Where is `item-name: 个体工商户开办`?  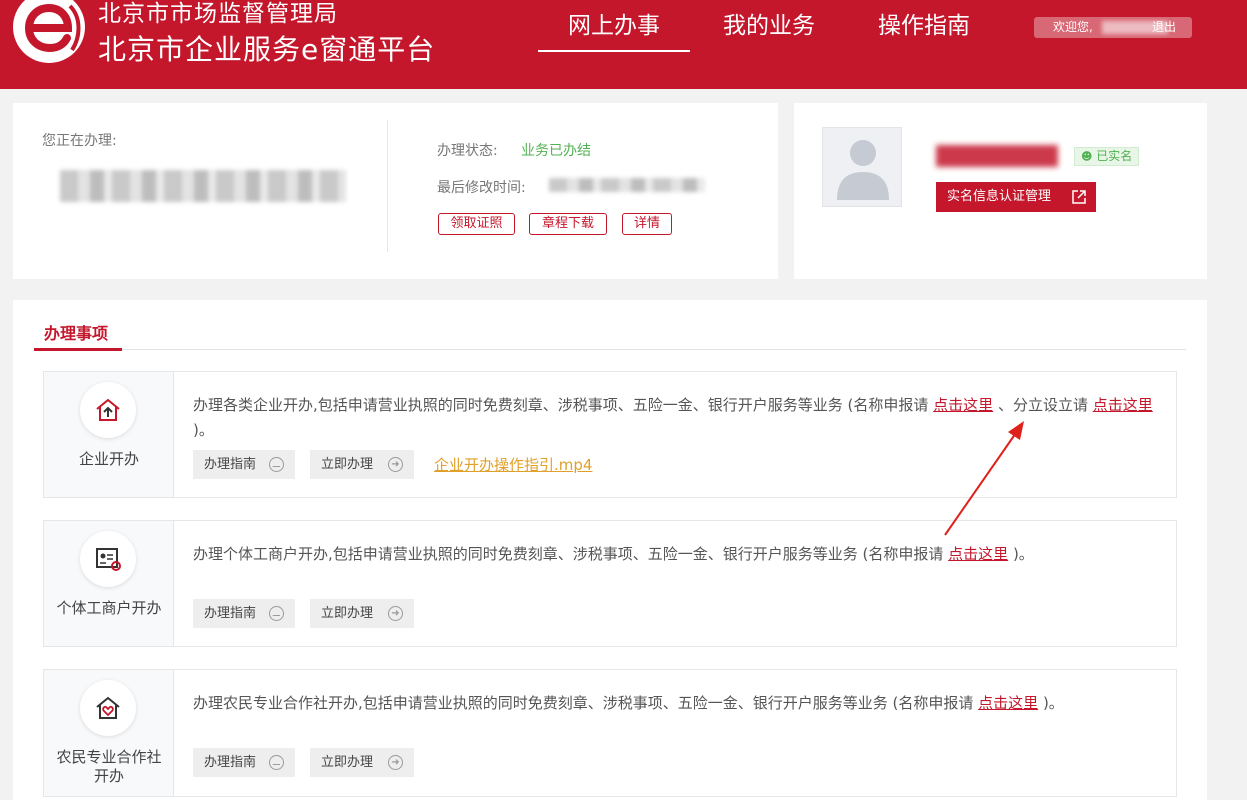 item-name: 个体工商户开办 is located at coordinates (109, 608).